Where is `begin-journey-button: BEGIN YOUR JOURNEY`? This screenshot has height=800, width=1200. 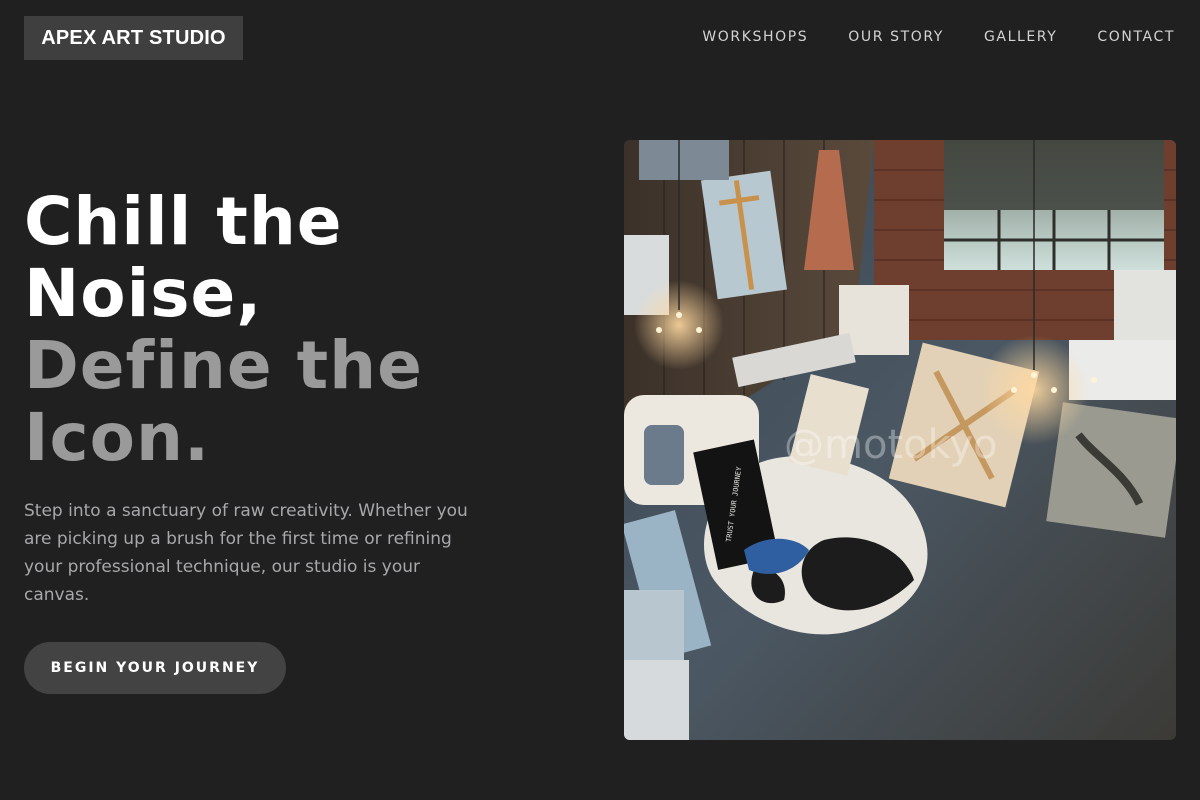
begin-journey-button: BEGIN YOUR JOURNEY is located at coordinates (155, 668).